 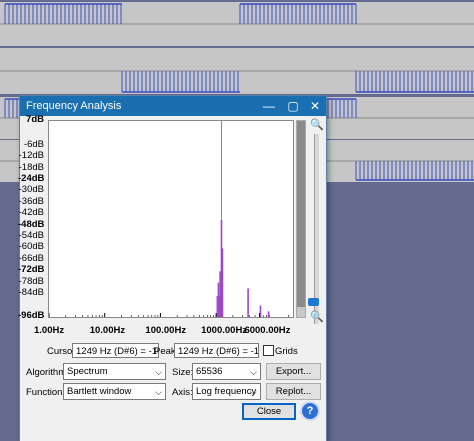 I want to click on y-tick-label: -48dB, so click(x=31, y=224).